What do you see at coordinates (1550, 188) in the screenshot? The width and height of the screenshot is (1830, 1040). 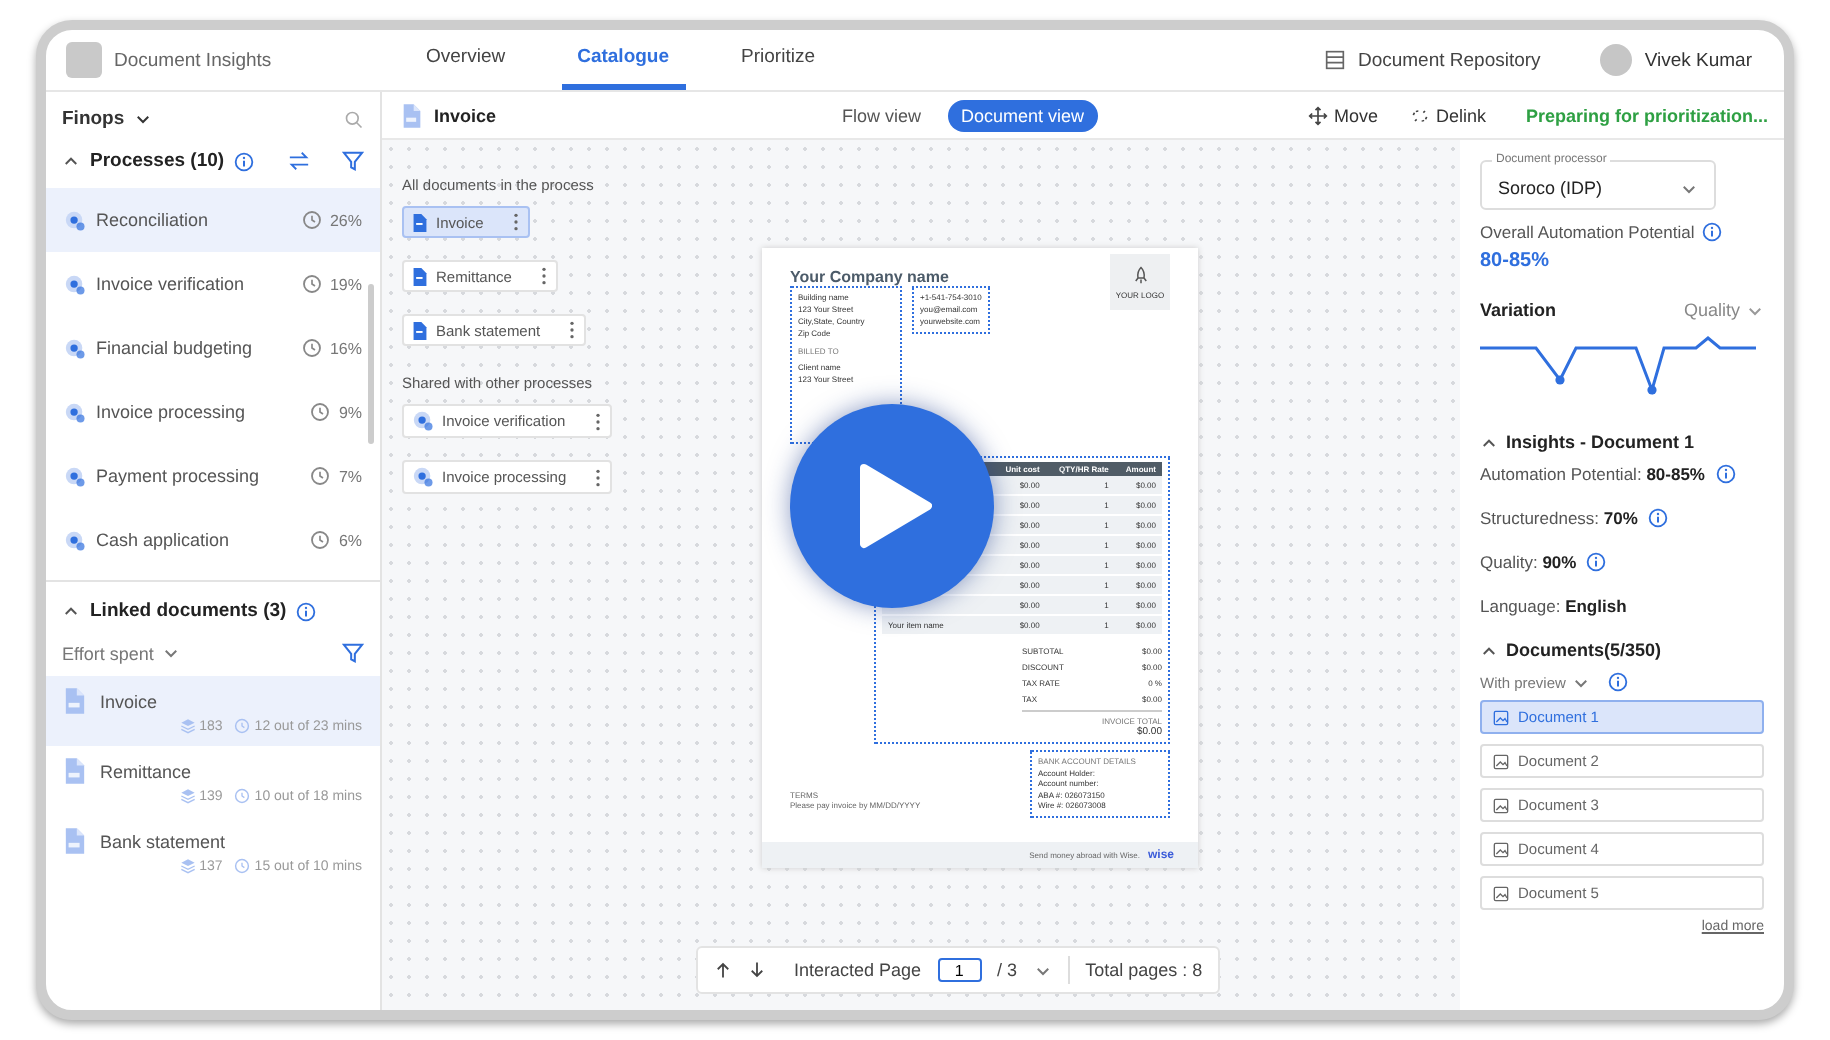 I see `select-value: Soroco (IDP)` at bounding box center [1550, 188].